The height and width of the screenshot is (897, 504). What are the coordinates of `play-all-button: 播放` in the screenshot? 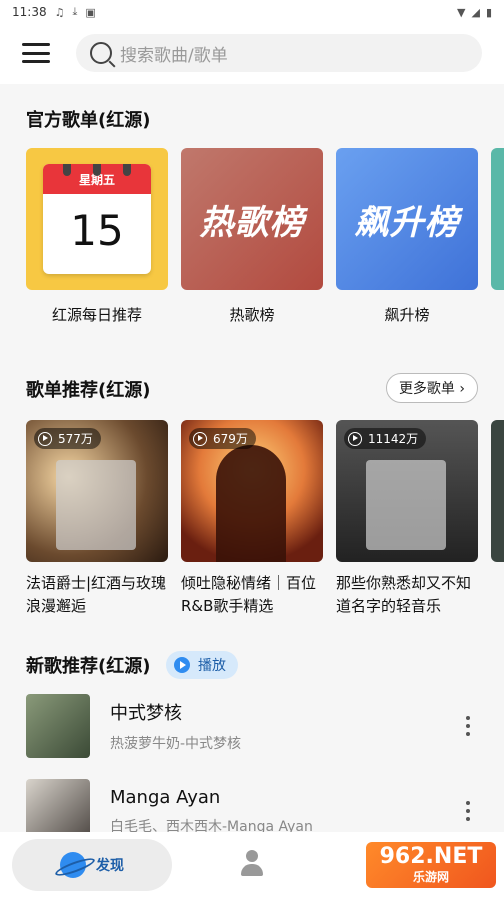 It's located at (202, 665).